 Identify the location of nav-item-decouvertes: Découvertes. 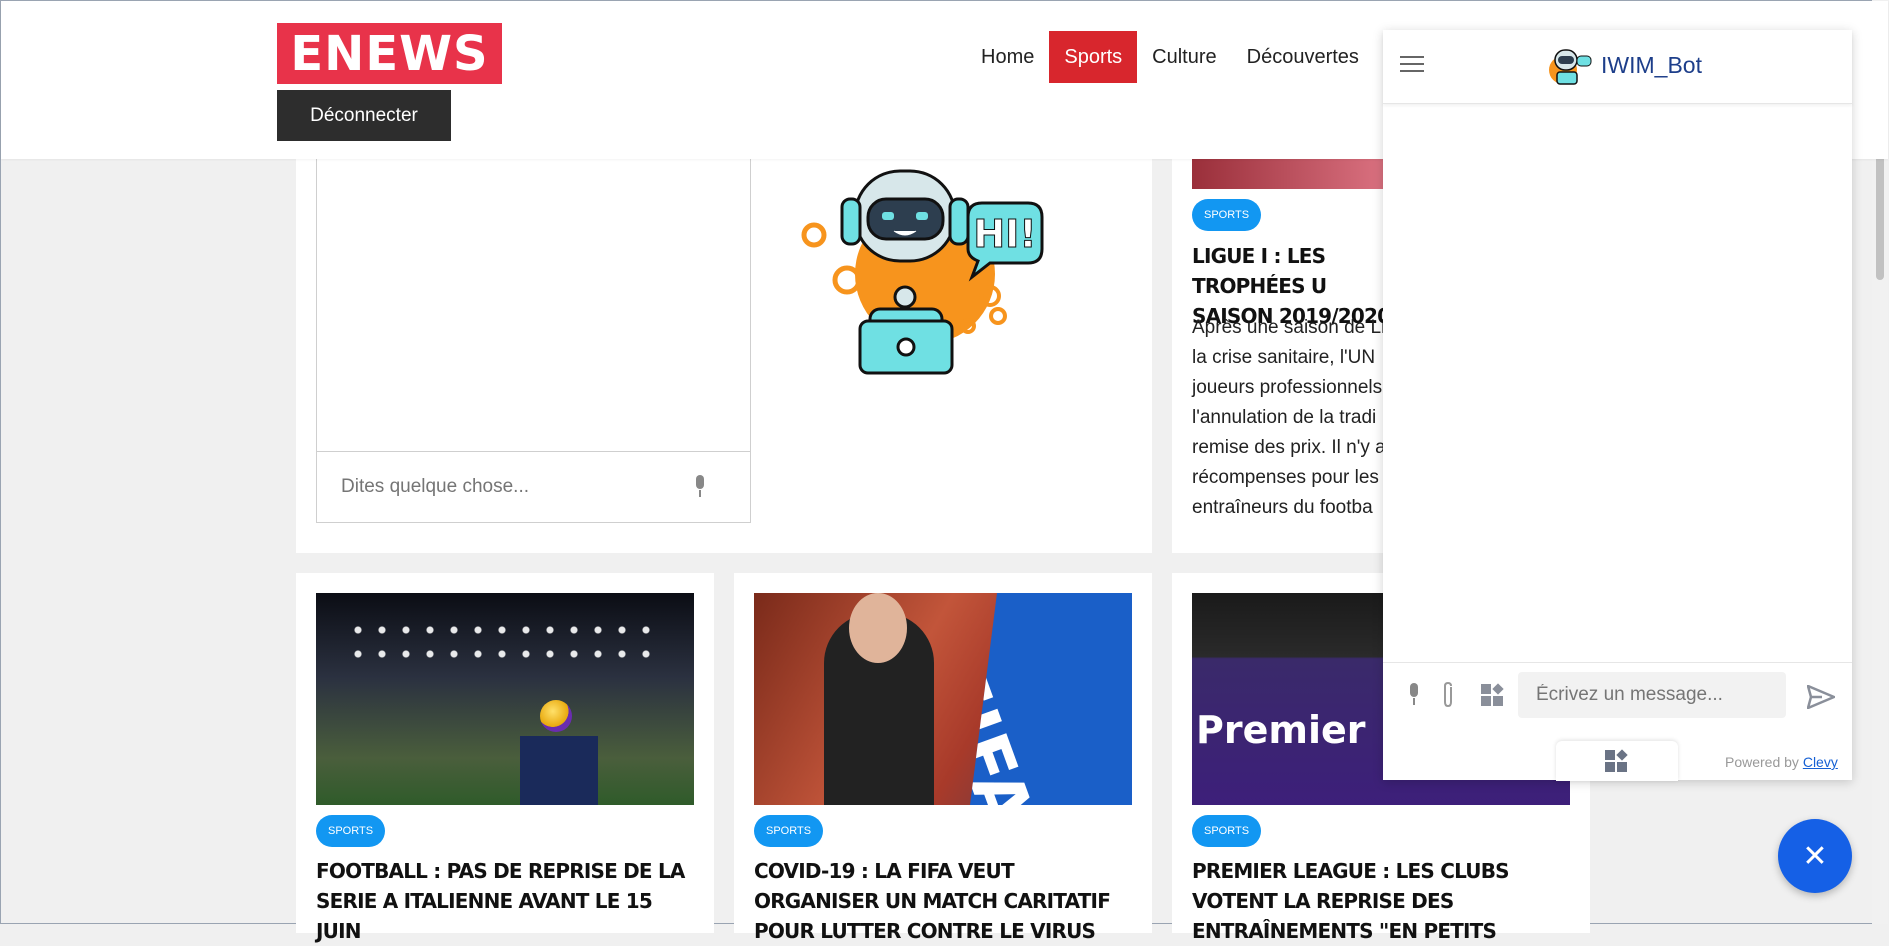
(1303, 57).